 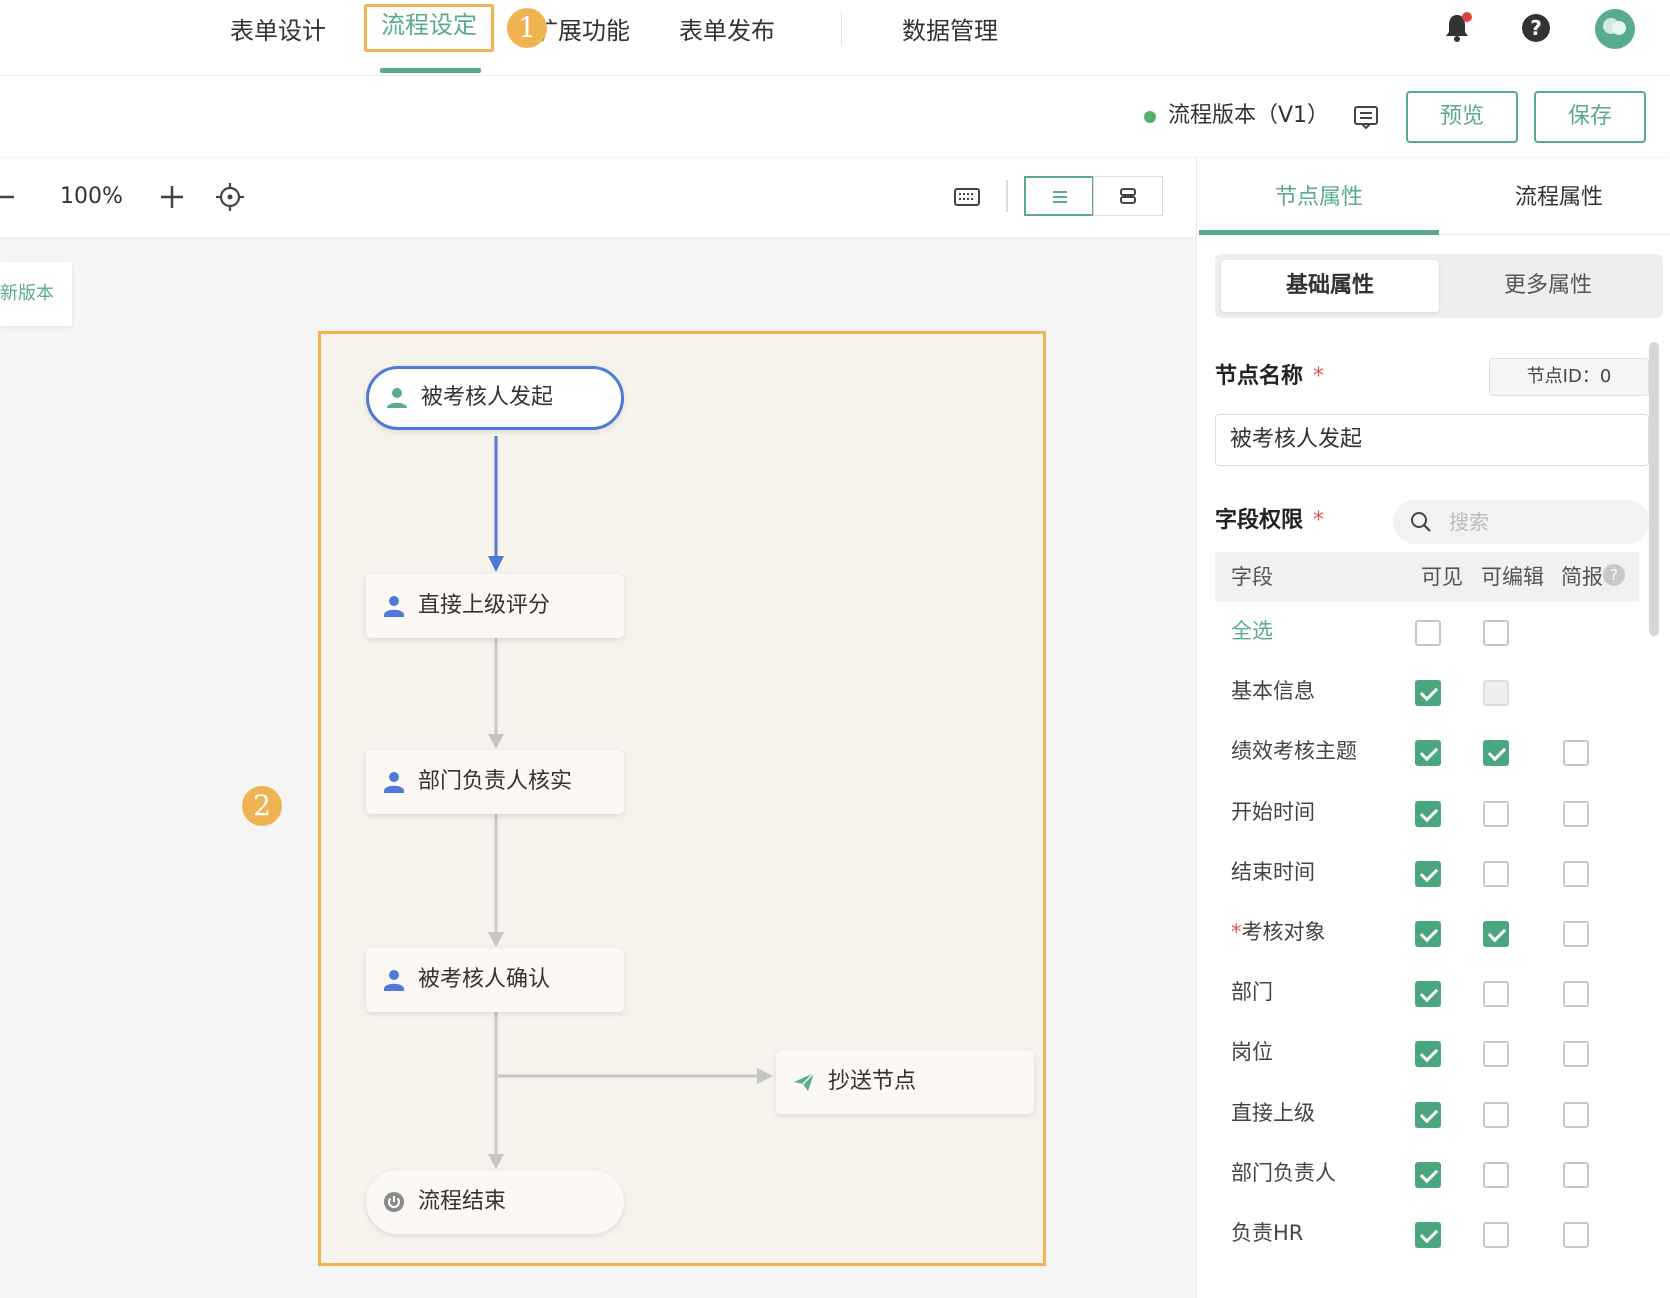 I want to click on subtab-basic-properties: 基础属性, so click(x=1330, y=286).